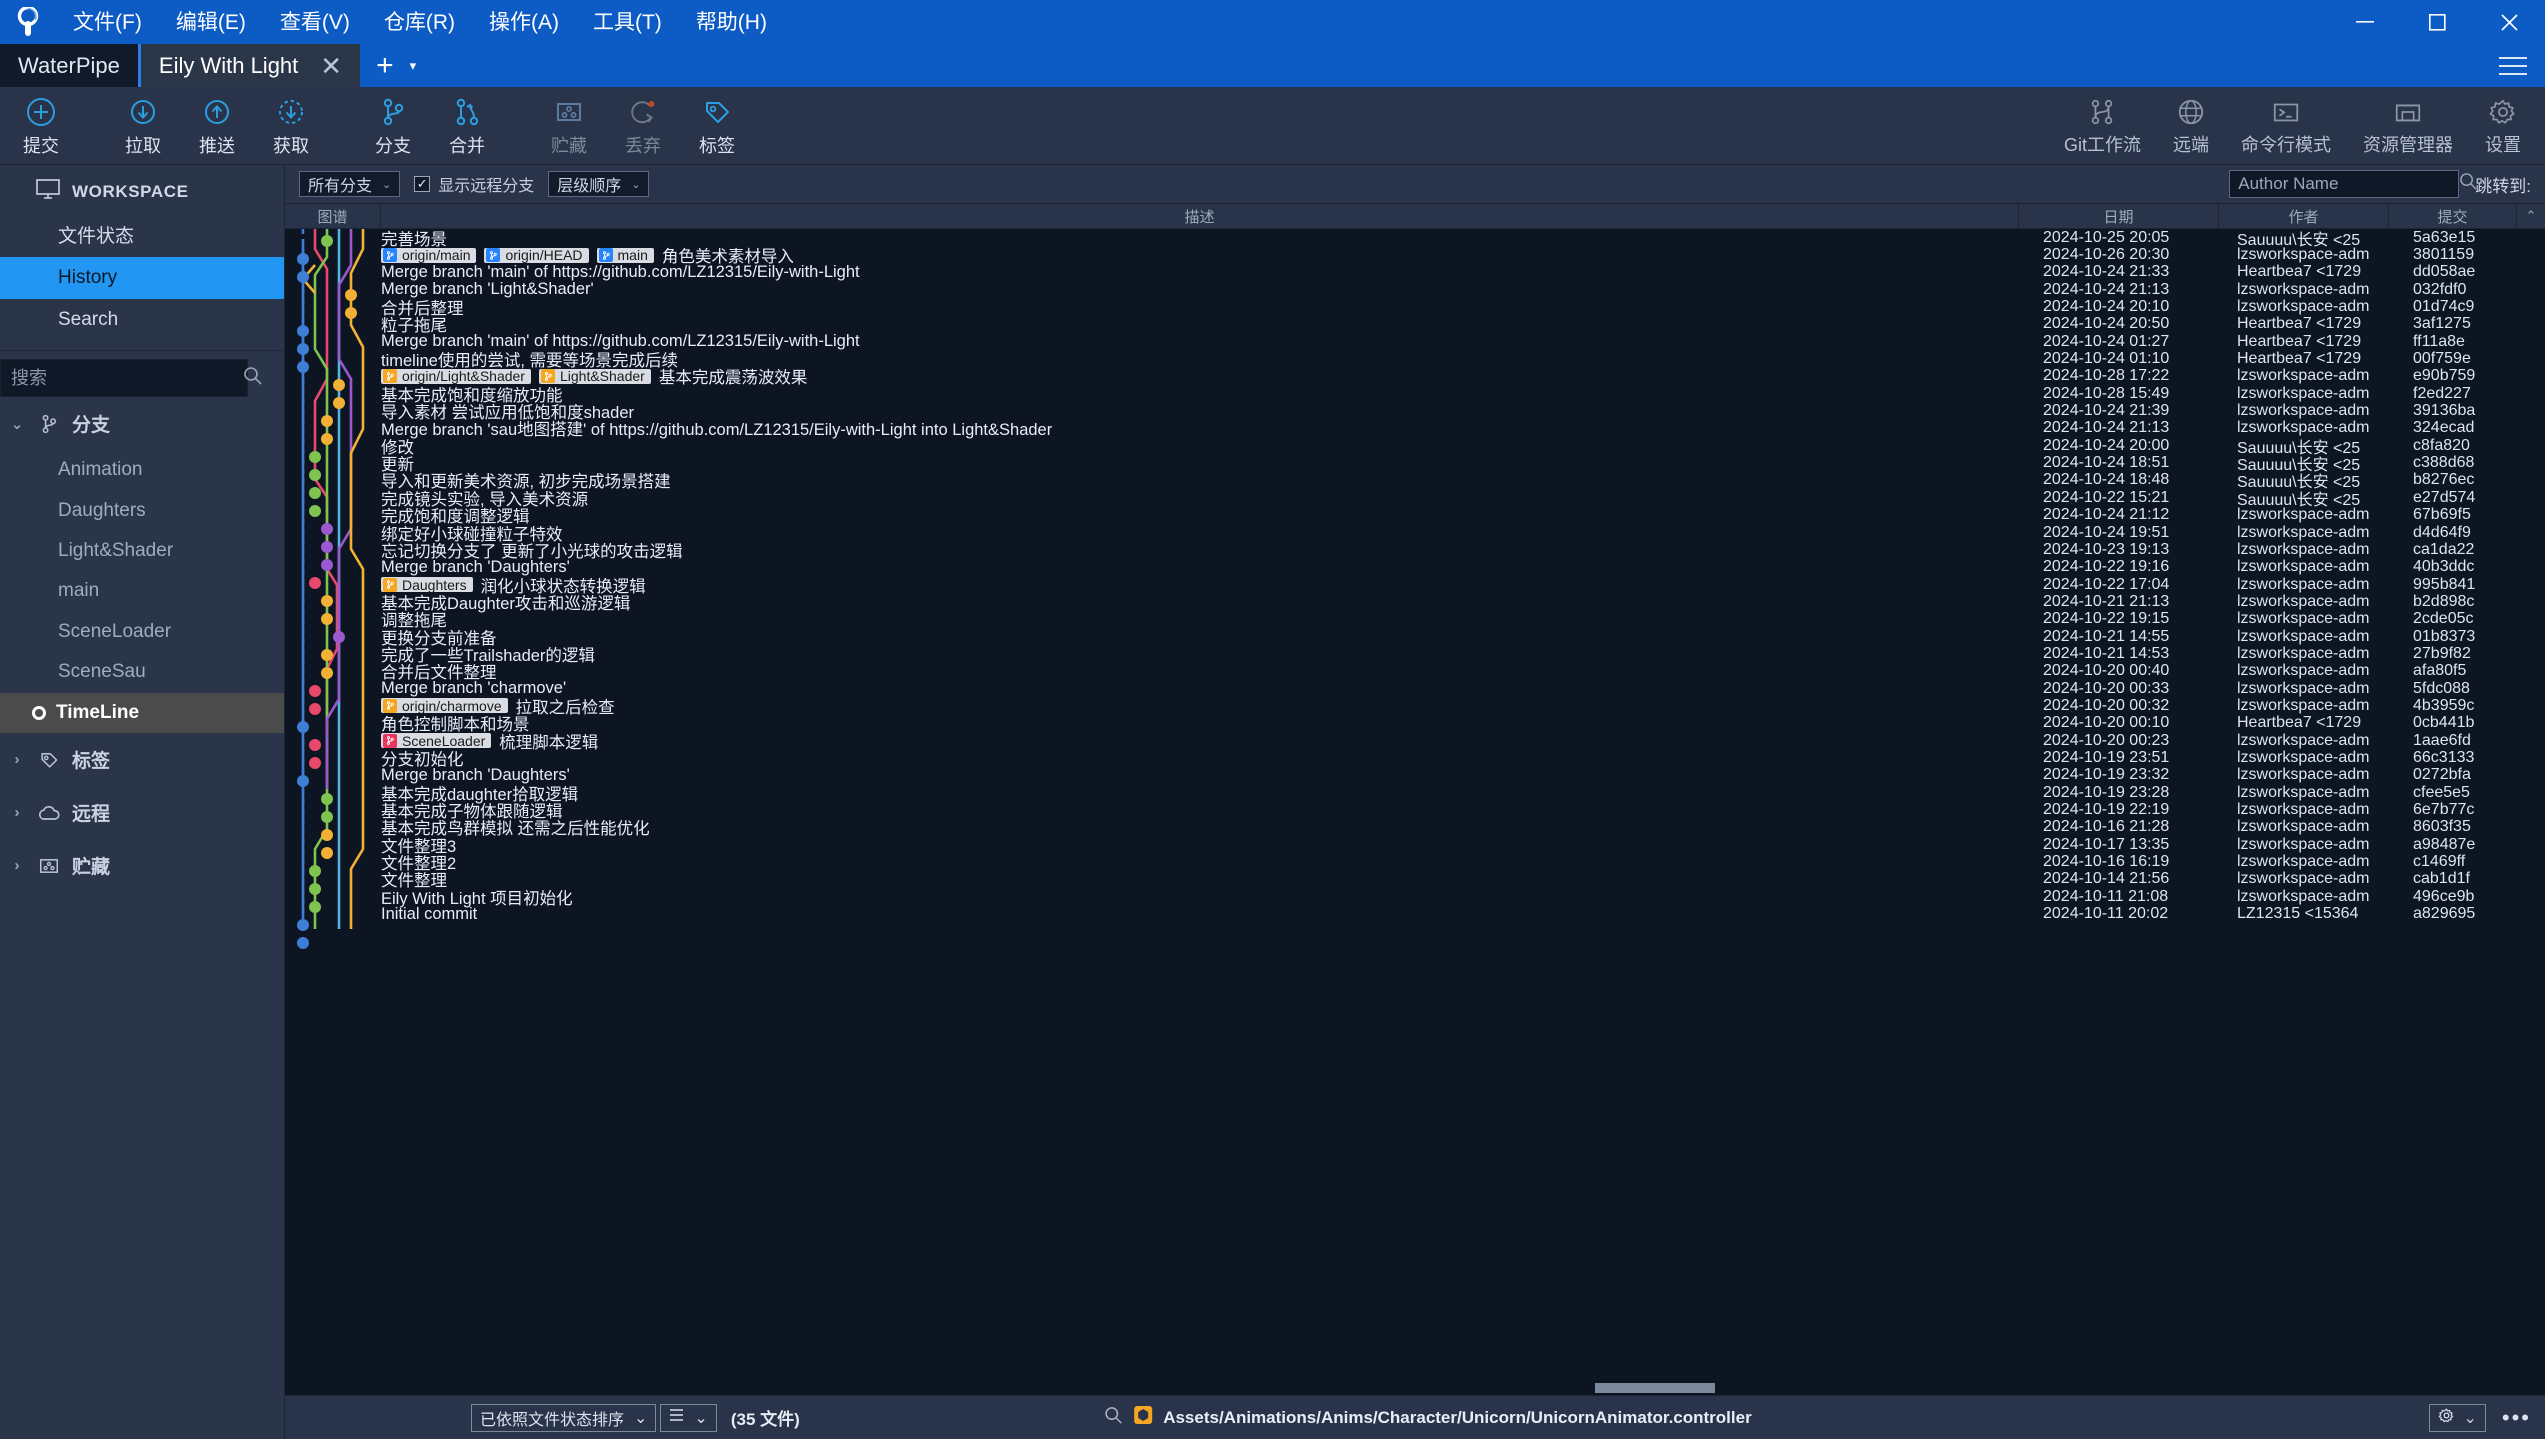  I want to click on hamburger-menu-icon, so click(2513, 65).